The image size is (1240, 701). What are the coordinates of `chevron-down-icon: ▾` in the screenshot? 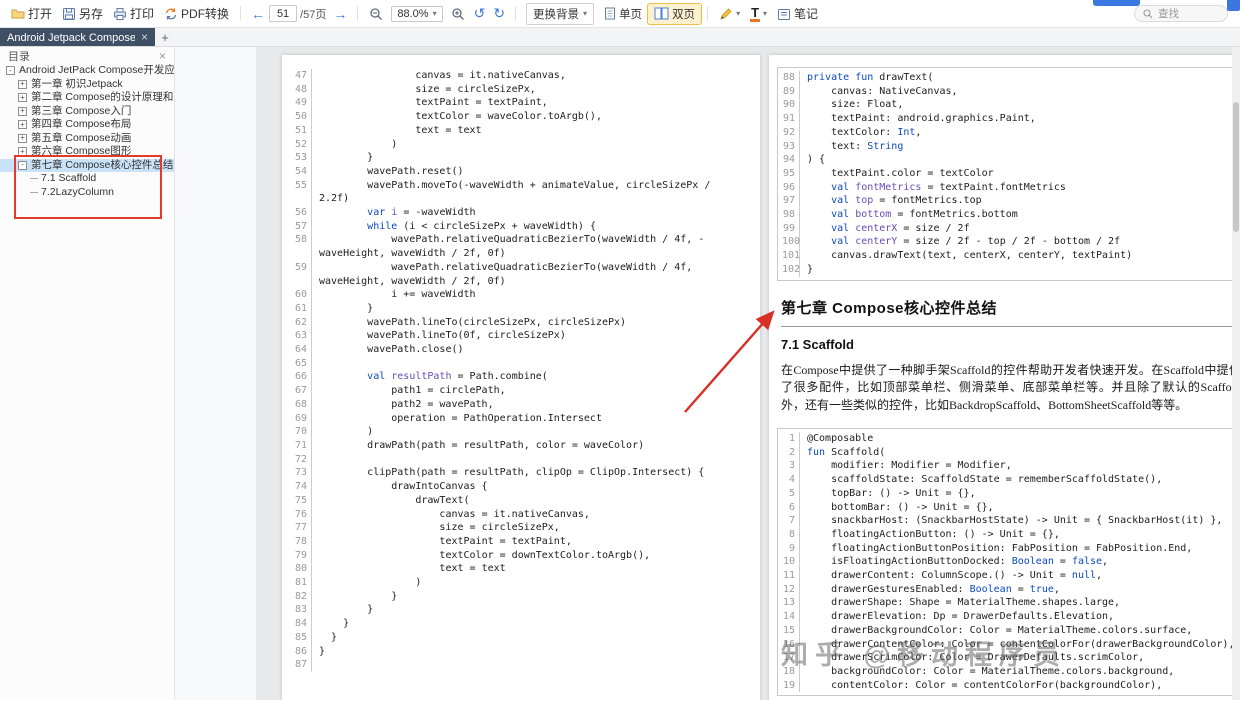 It's located at (765, 13).